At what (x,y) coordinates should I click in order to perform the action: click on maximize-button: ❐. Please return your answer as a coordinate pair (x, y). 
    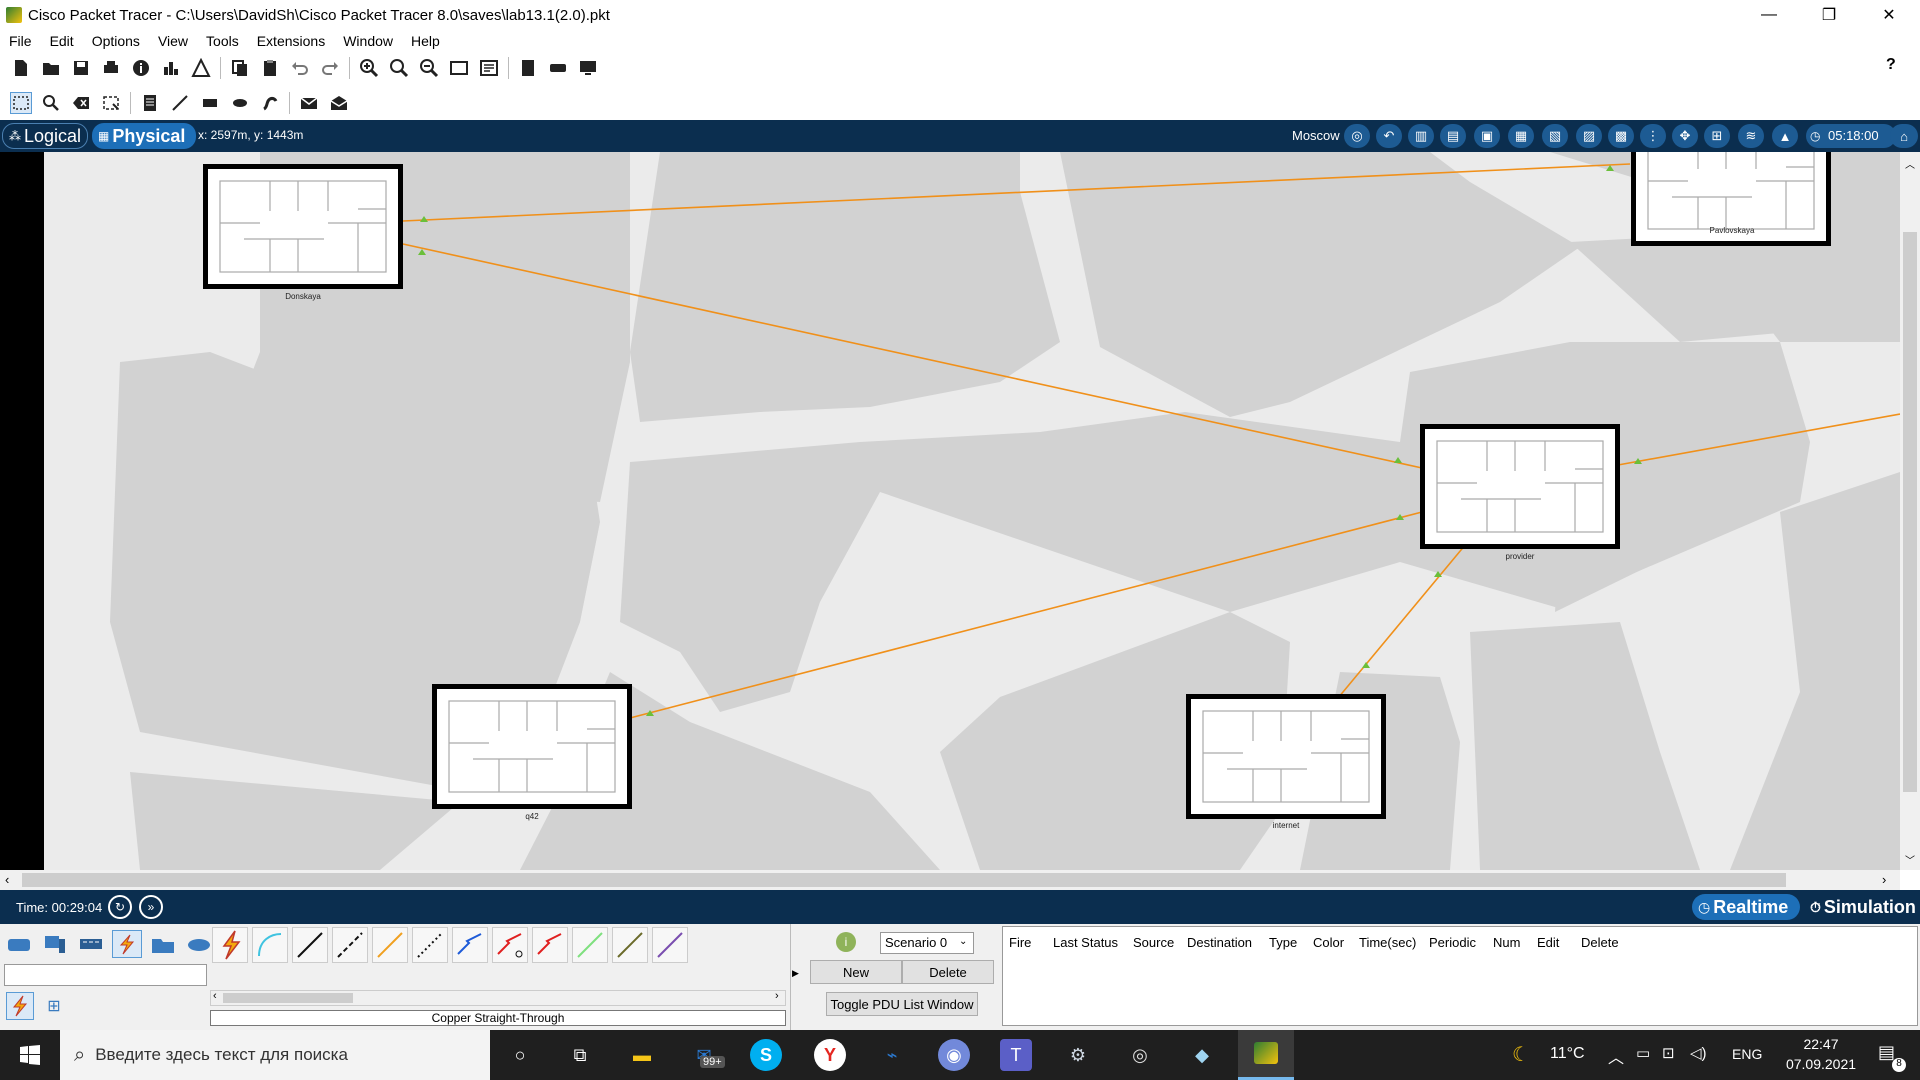
    Looking at the image, I should click on (1829, 15).